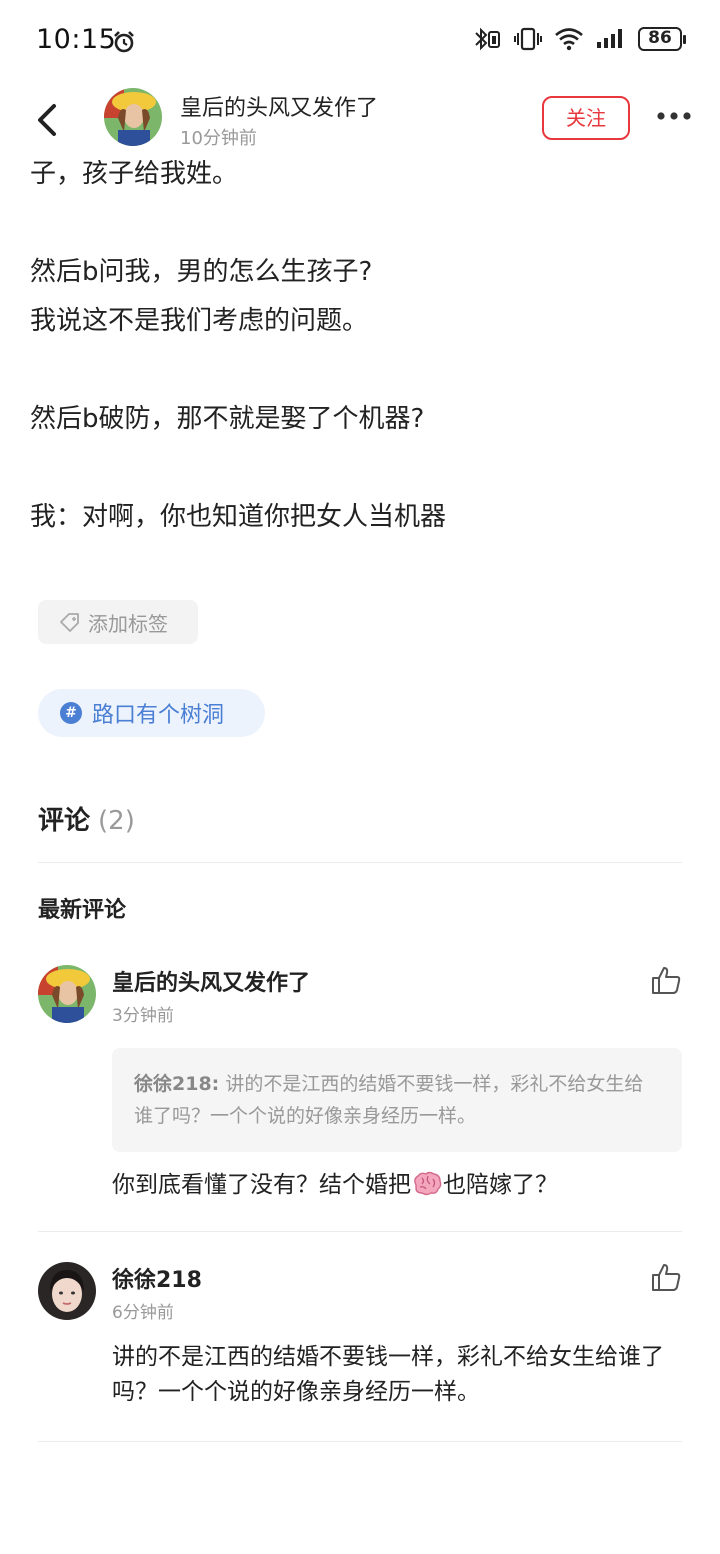 This screenshot has width=720, height=1554. I want to click on add-tag-label: 添加标签, so click(128, 623).